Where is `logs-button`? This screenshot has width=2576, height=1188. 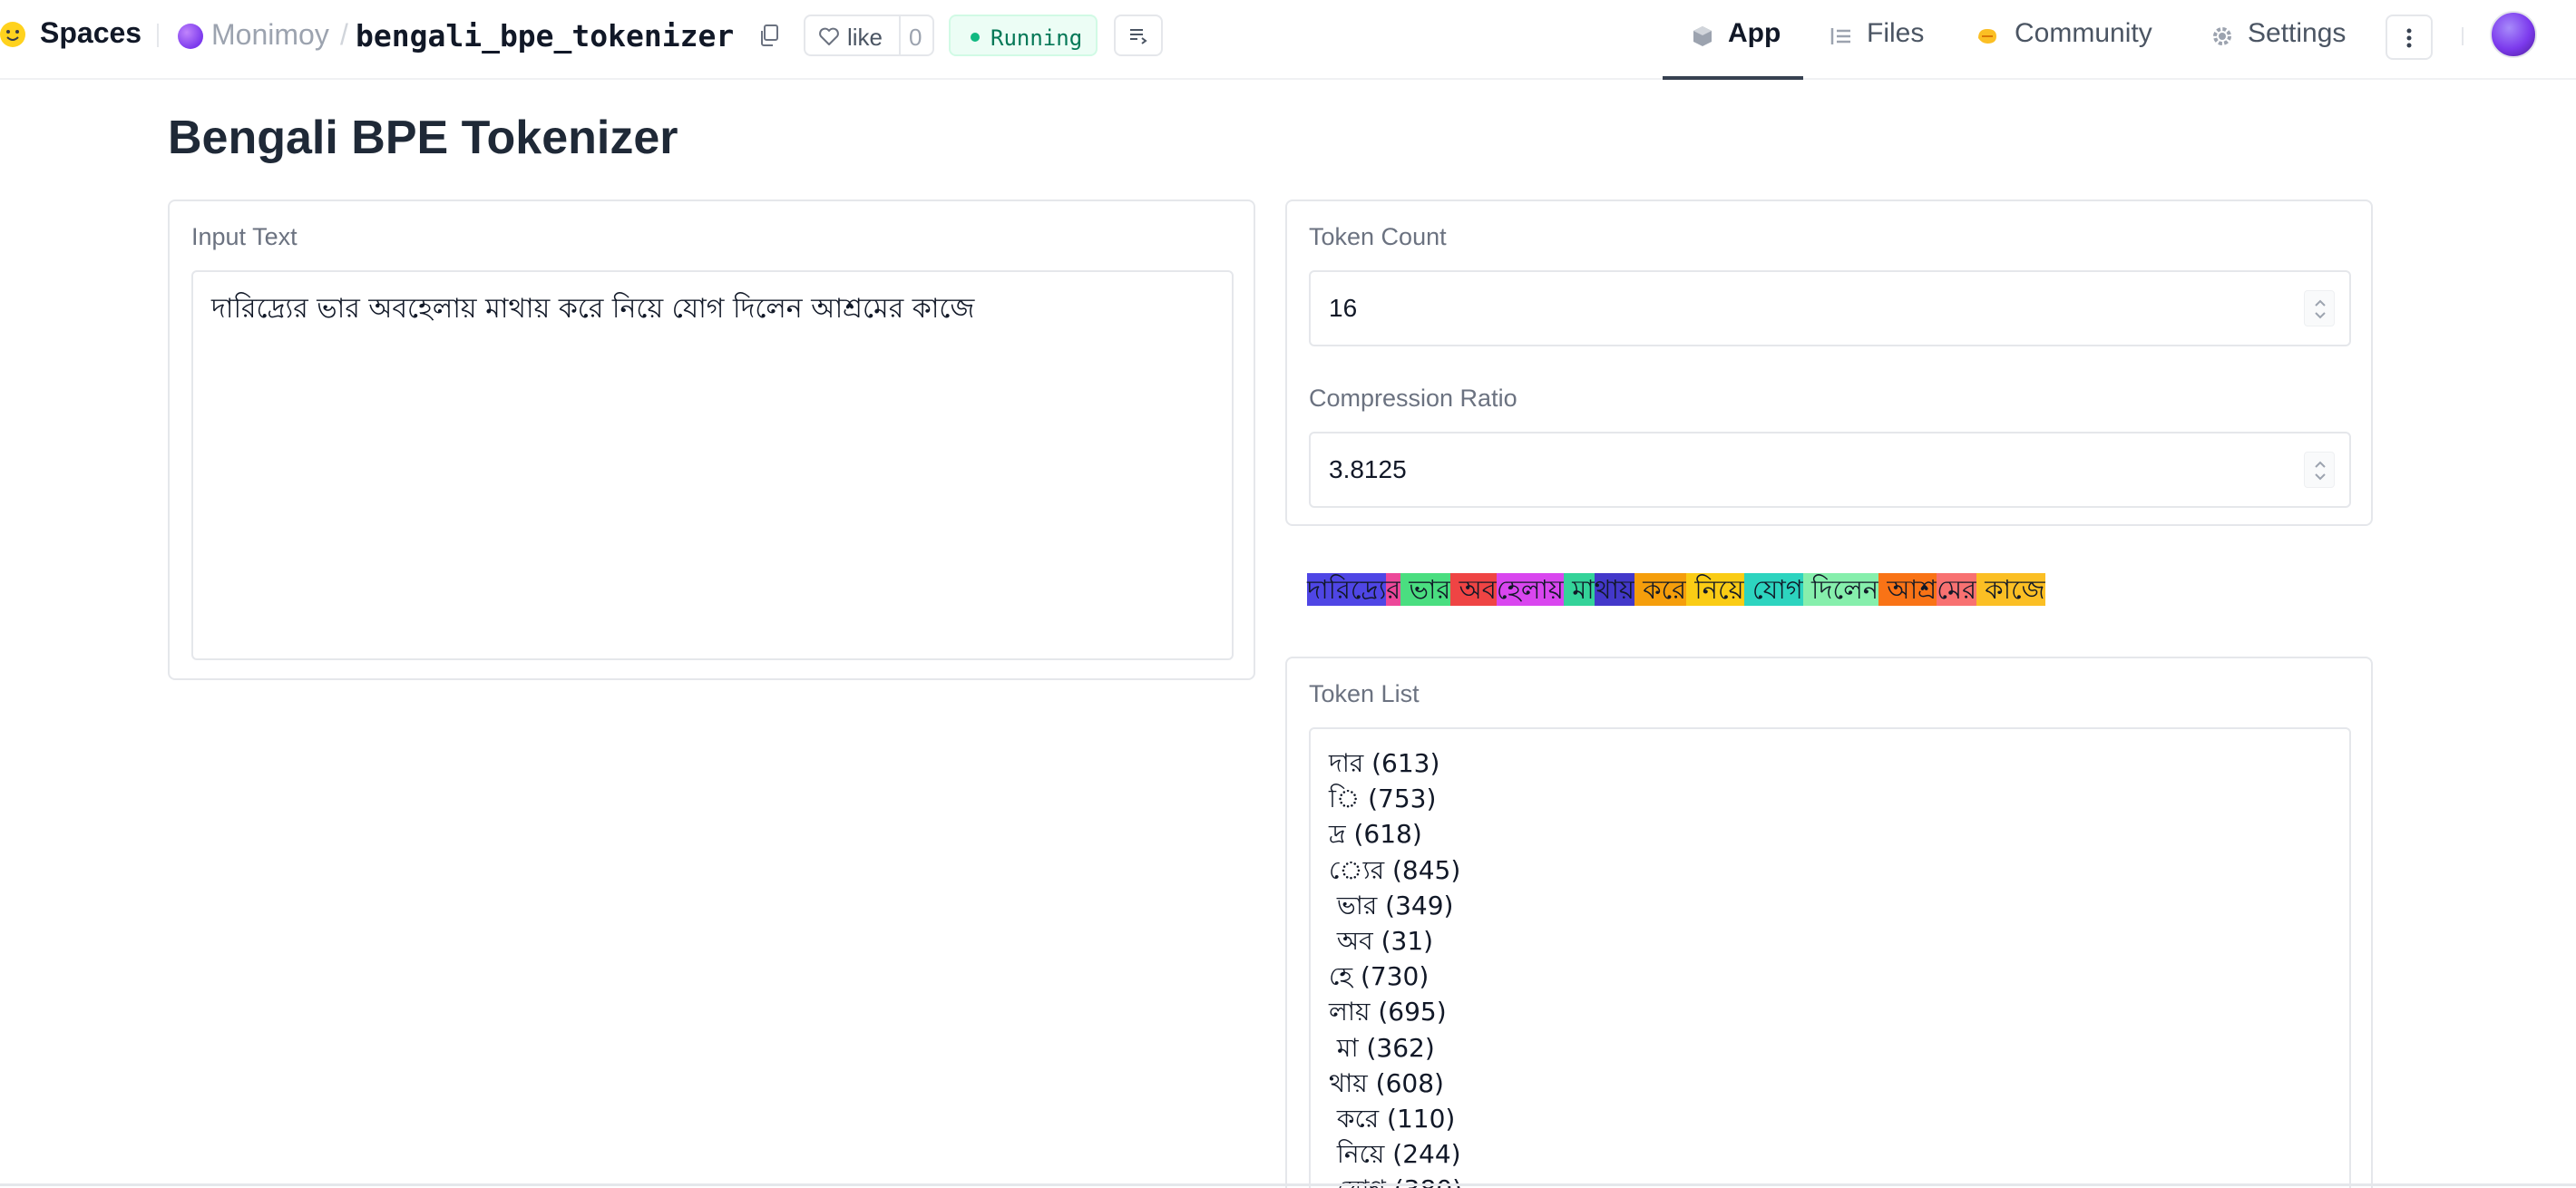
logs-button is located at coordinates (1138, 36).